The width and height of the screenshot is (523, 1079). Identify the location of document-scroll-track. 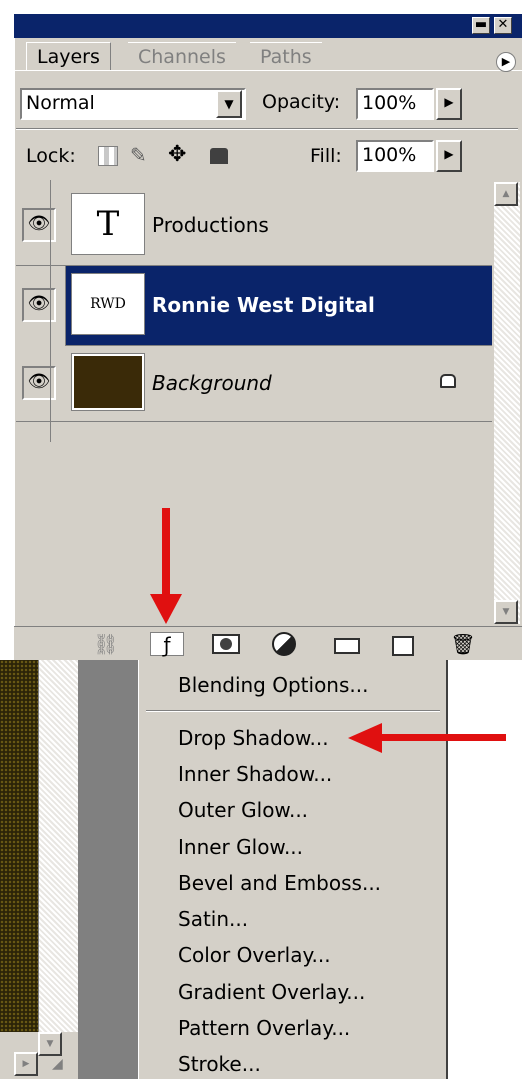
(58, 860).